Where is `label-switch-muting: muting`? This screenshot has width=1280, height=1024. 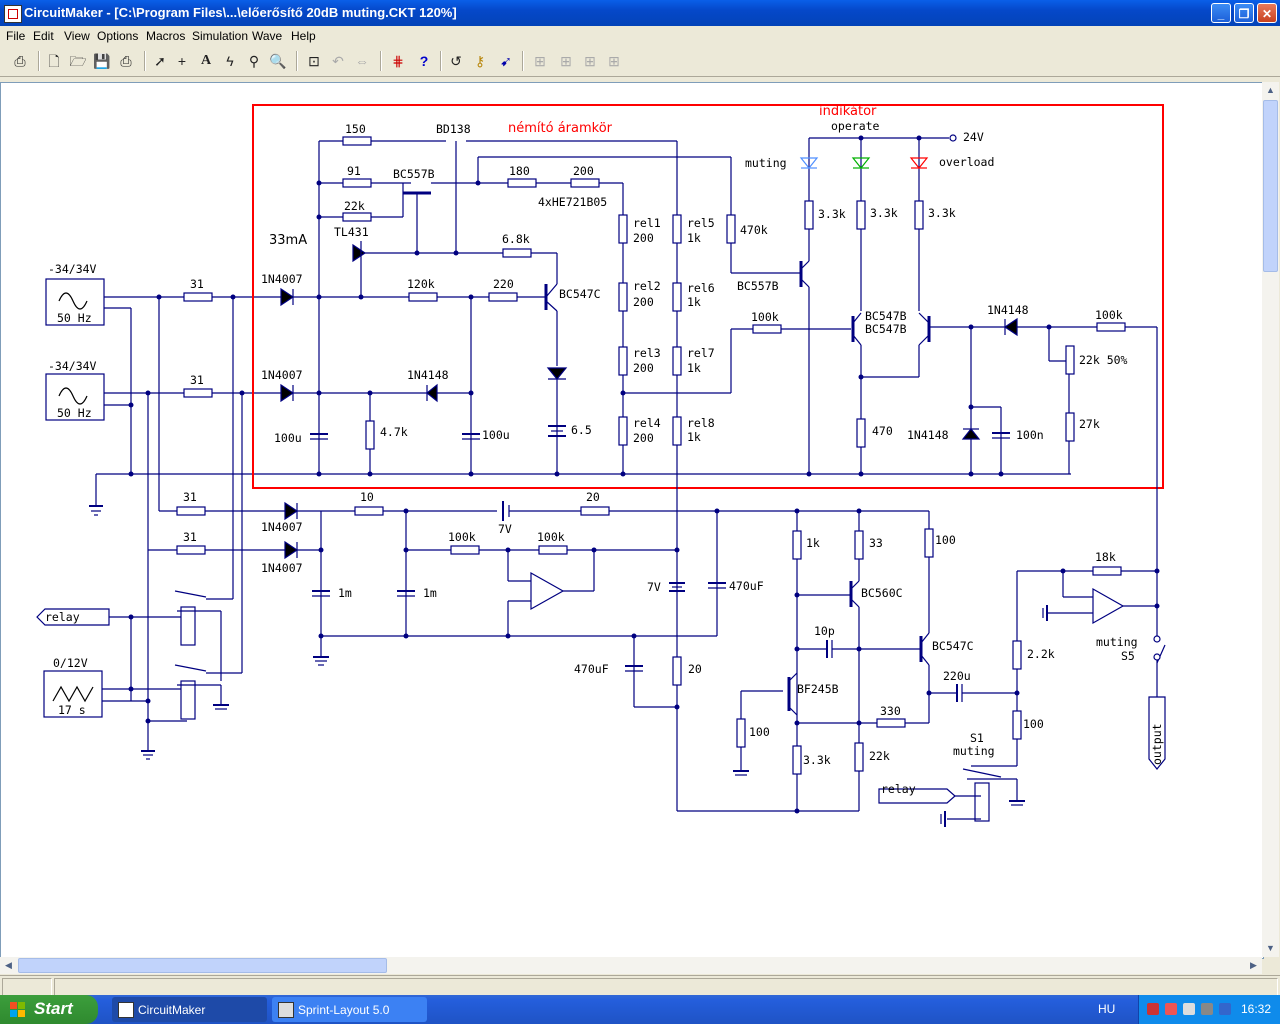 label-switch-muting: muting is located at coordinates (1117, 642).